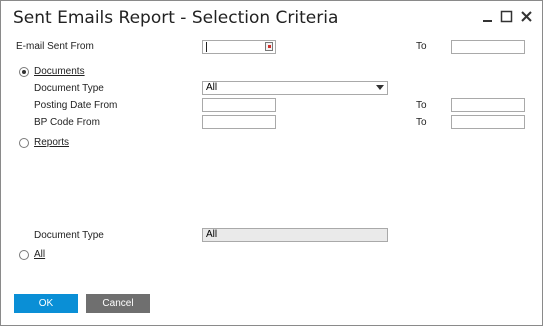 This screenshot has height=326, width=543. What do you see at coordinates (59, 71) in the screenshot?
I see `documents-label: Documents` at bounding box center [59, 71].